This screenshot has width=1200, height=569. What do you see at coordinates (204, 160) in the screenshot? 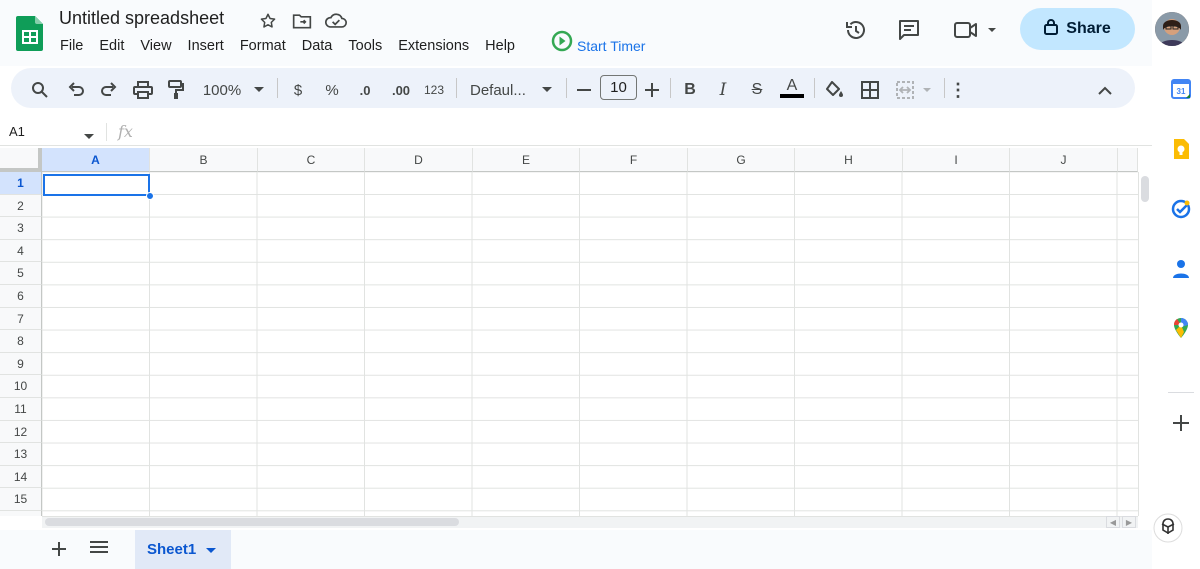
I see `column-header-b: B` at bounding box center [204, 160].